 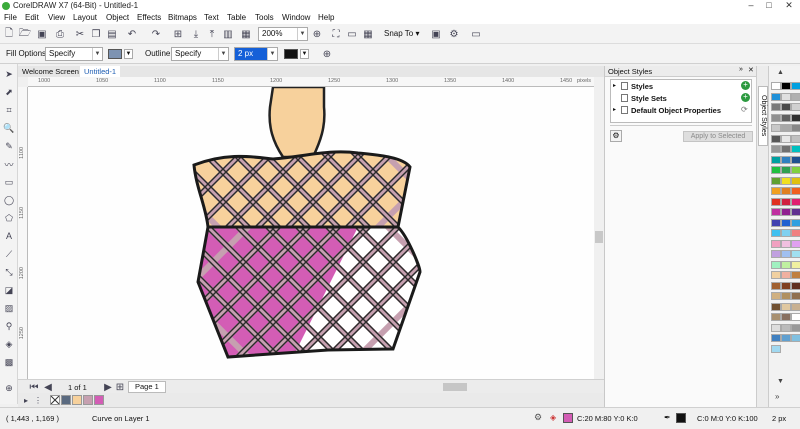 I want to click on palette-expand-icon: », so click(x=777, y=396).